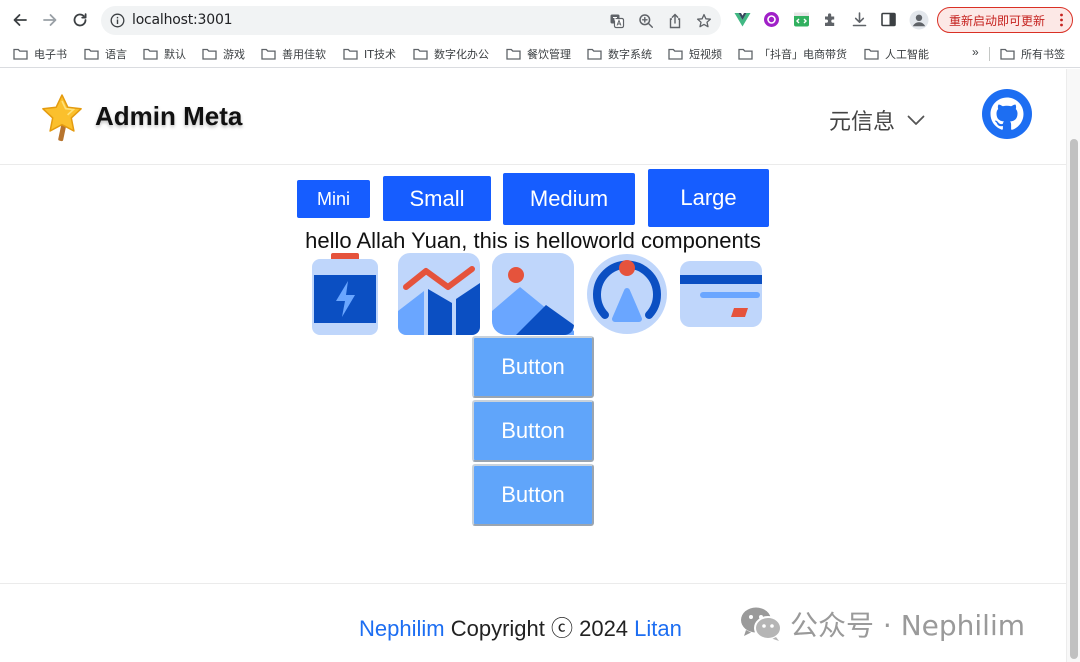 This screenshot has width=1080, height=662. Describe the element at coordinates (437, 198) in the screenshot. I see `small-button: Small` at that location.